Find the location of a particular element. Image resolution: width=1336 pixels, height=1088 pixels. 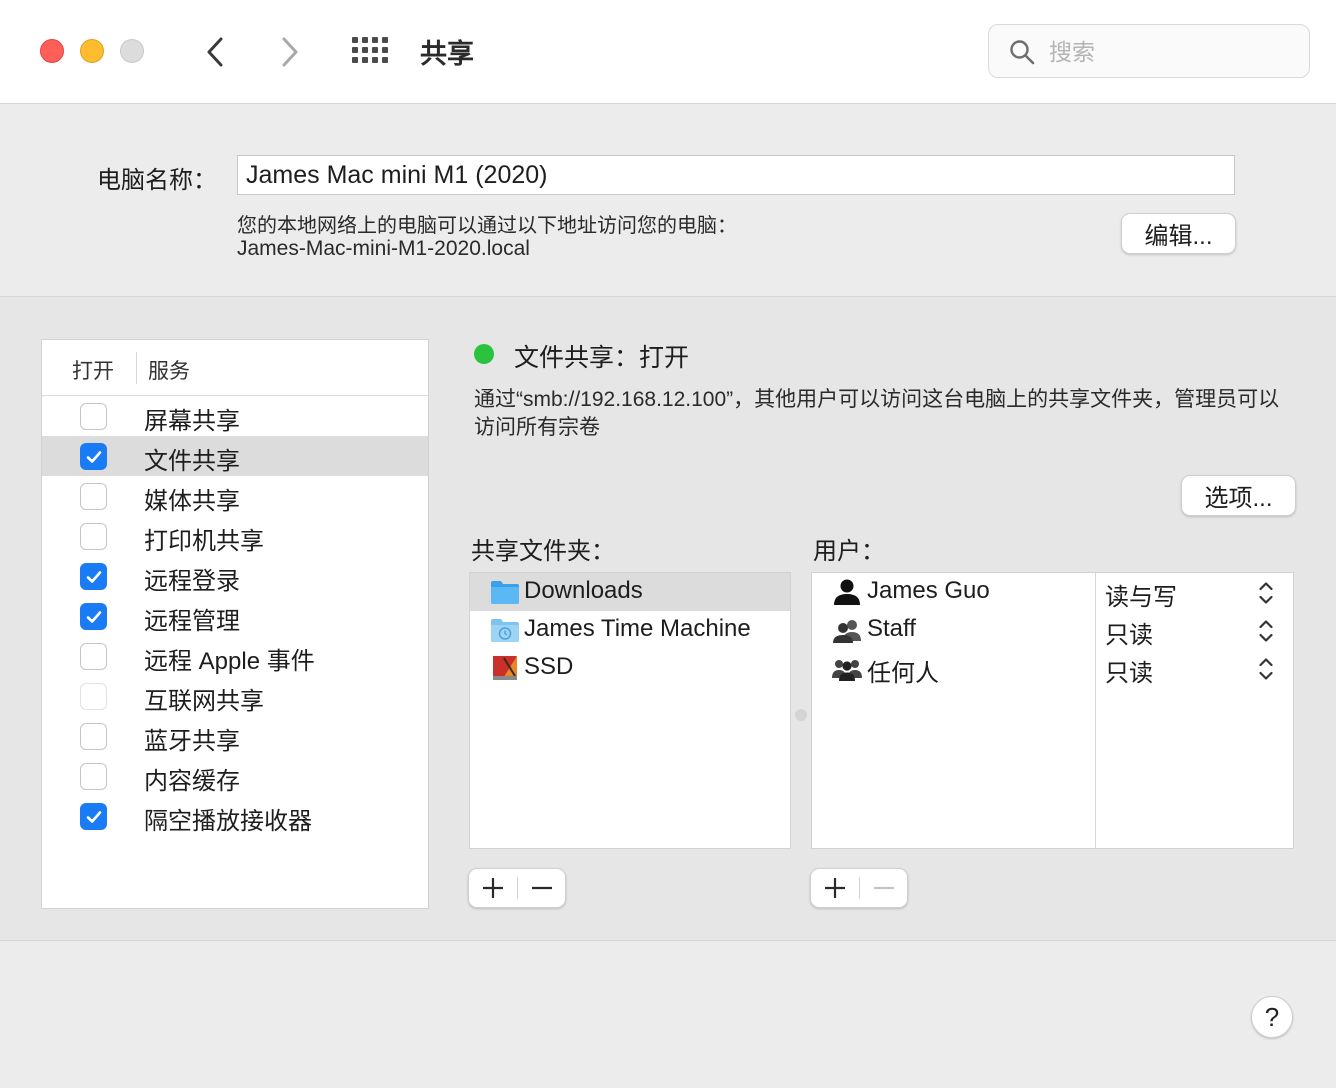

service-label: 远程登录 is located at coordinates (192, 581).